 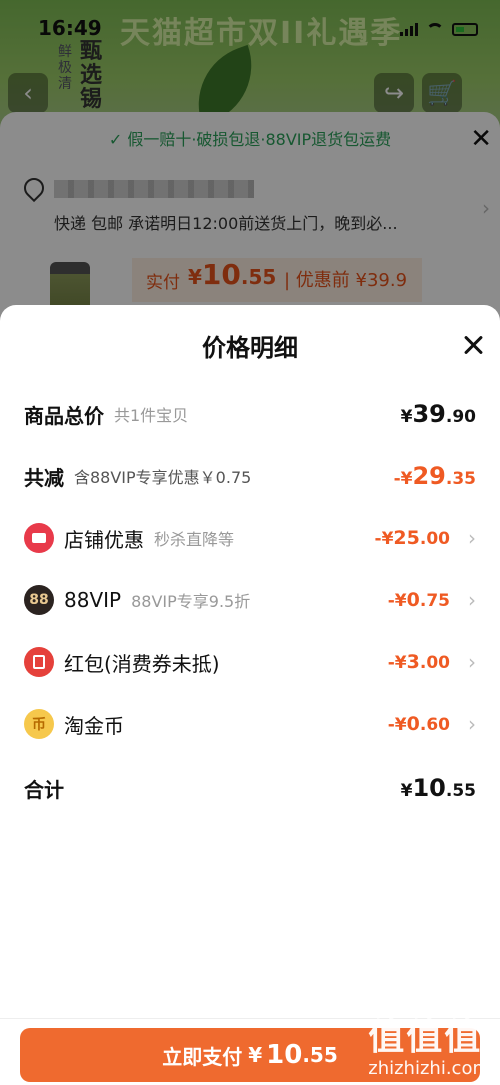 I want to click on row-value: -¥25.00, so click(x=412, y=538).